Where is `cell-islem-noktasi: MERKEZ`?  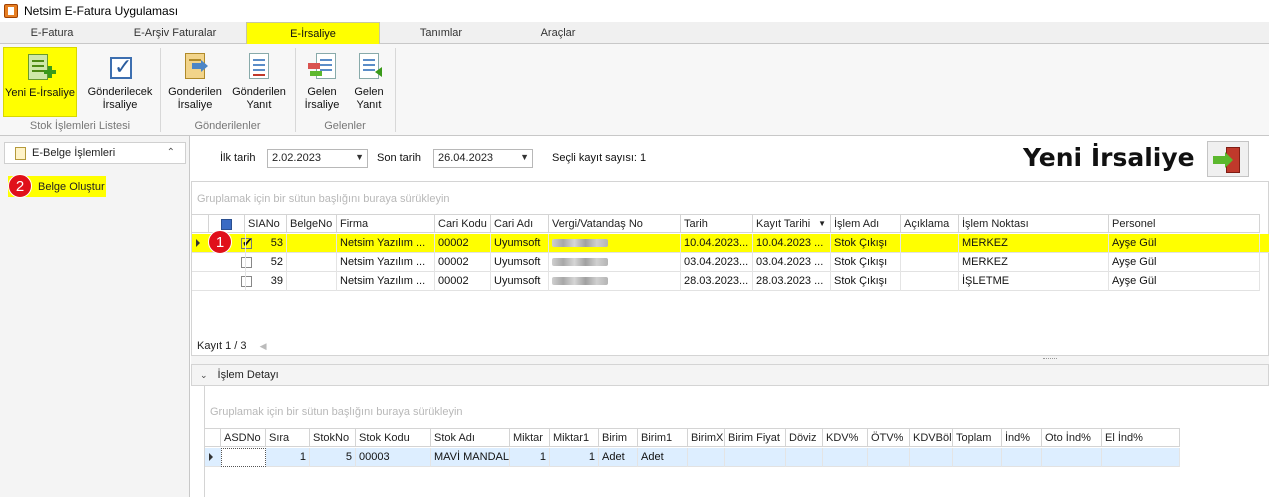 cell-islem-noktasi: MERKEZ is located at coordinates (1034, 243).